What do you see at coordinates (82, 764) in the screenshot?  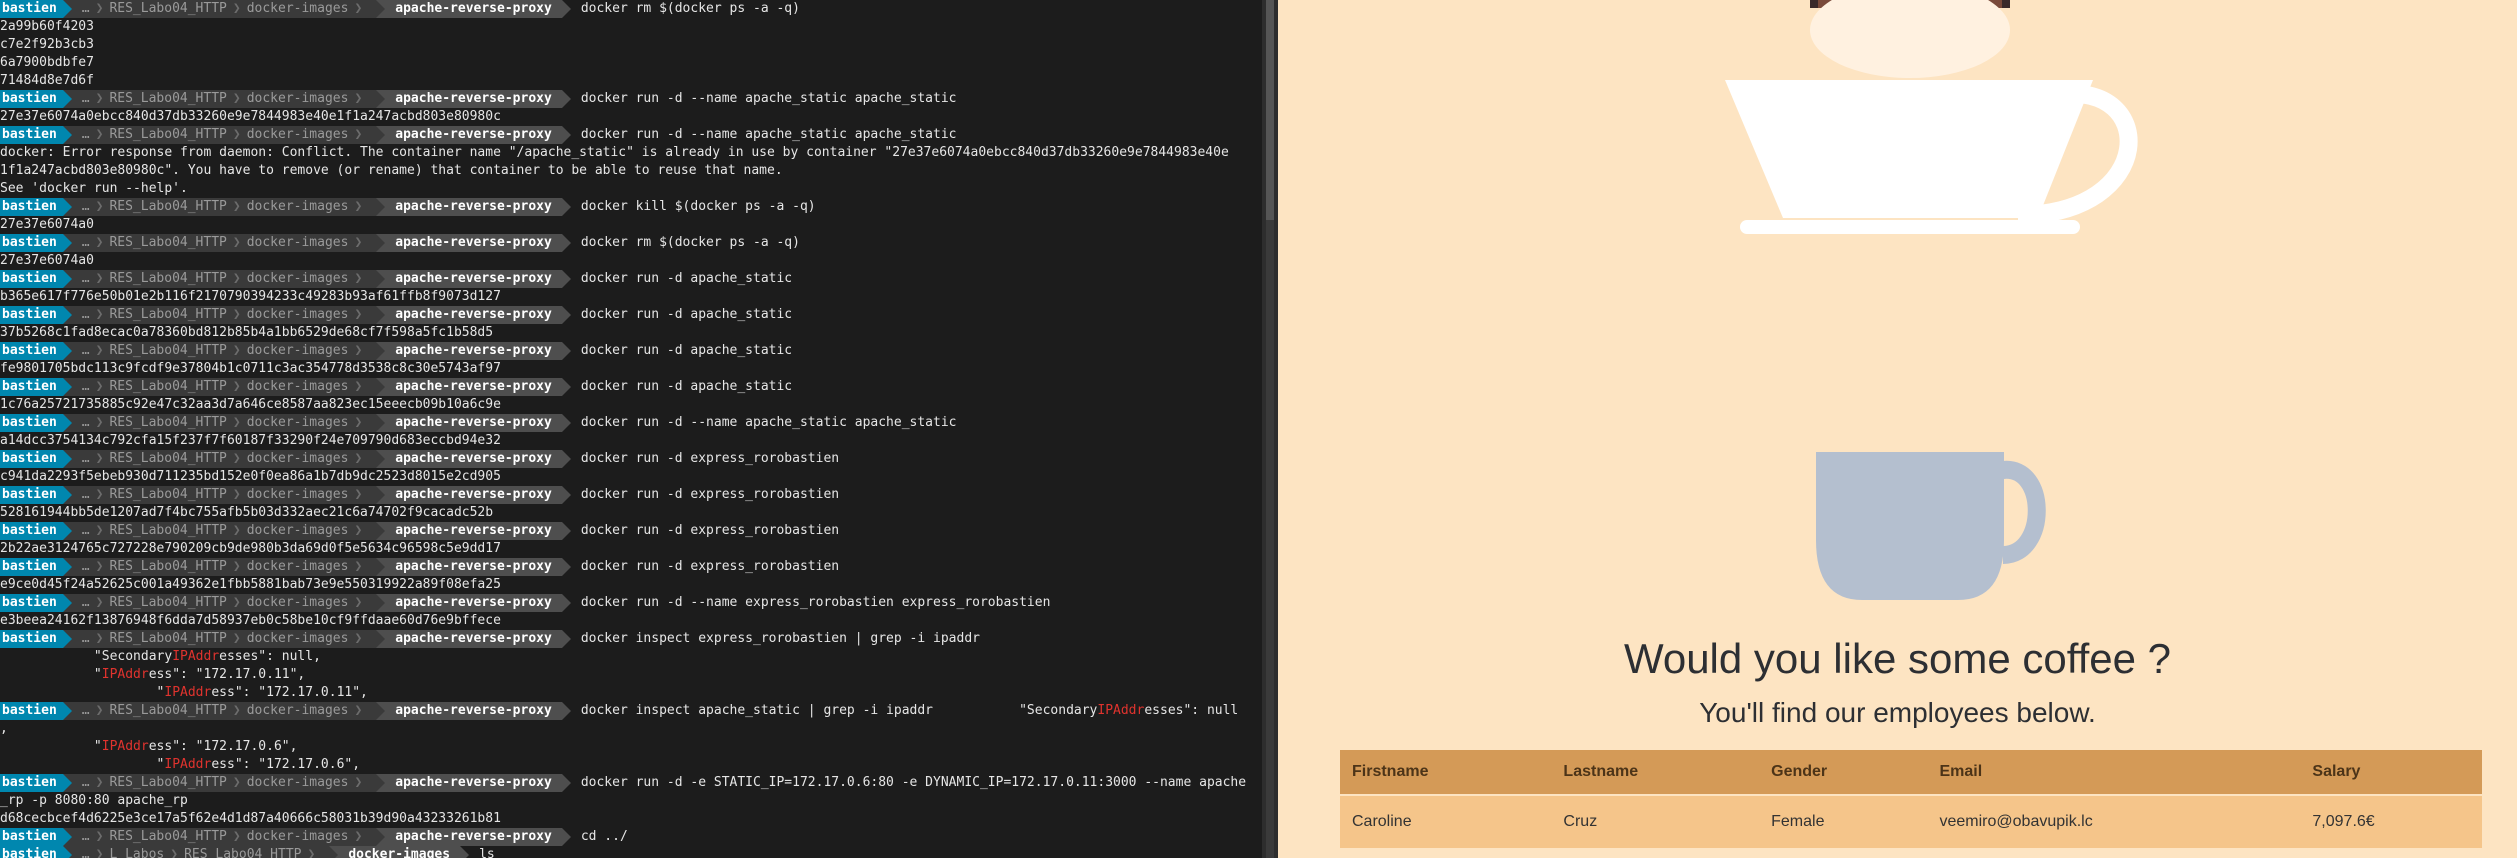 I see `output-text: "` at bounding box center [82, 764].